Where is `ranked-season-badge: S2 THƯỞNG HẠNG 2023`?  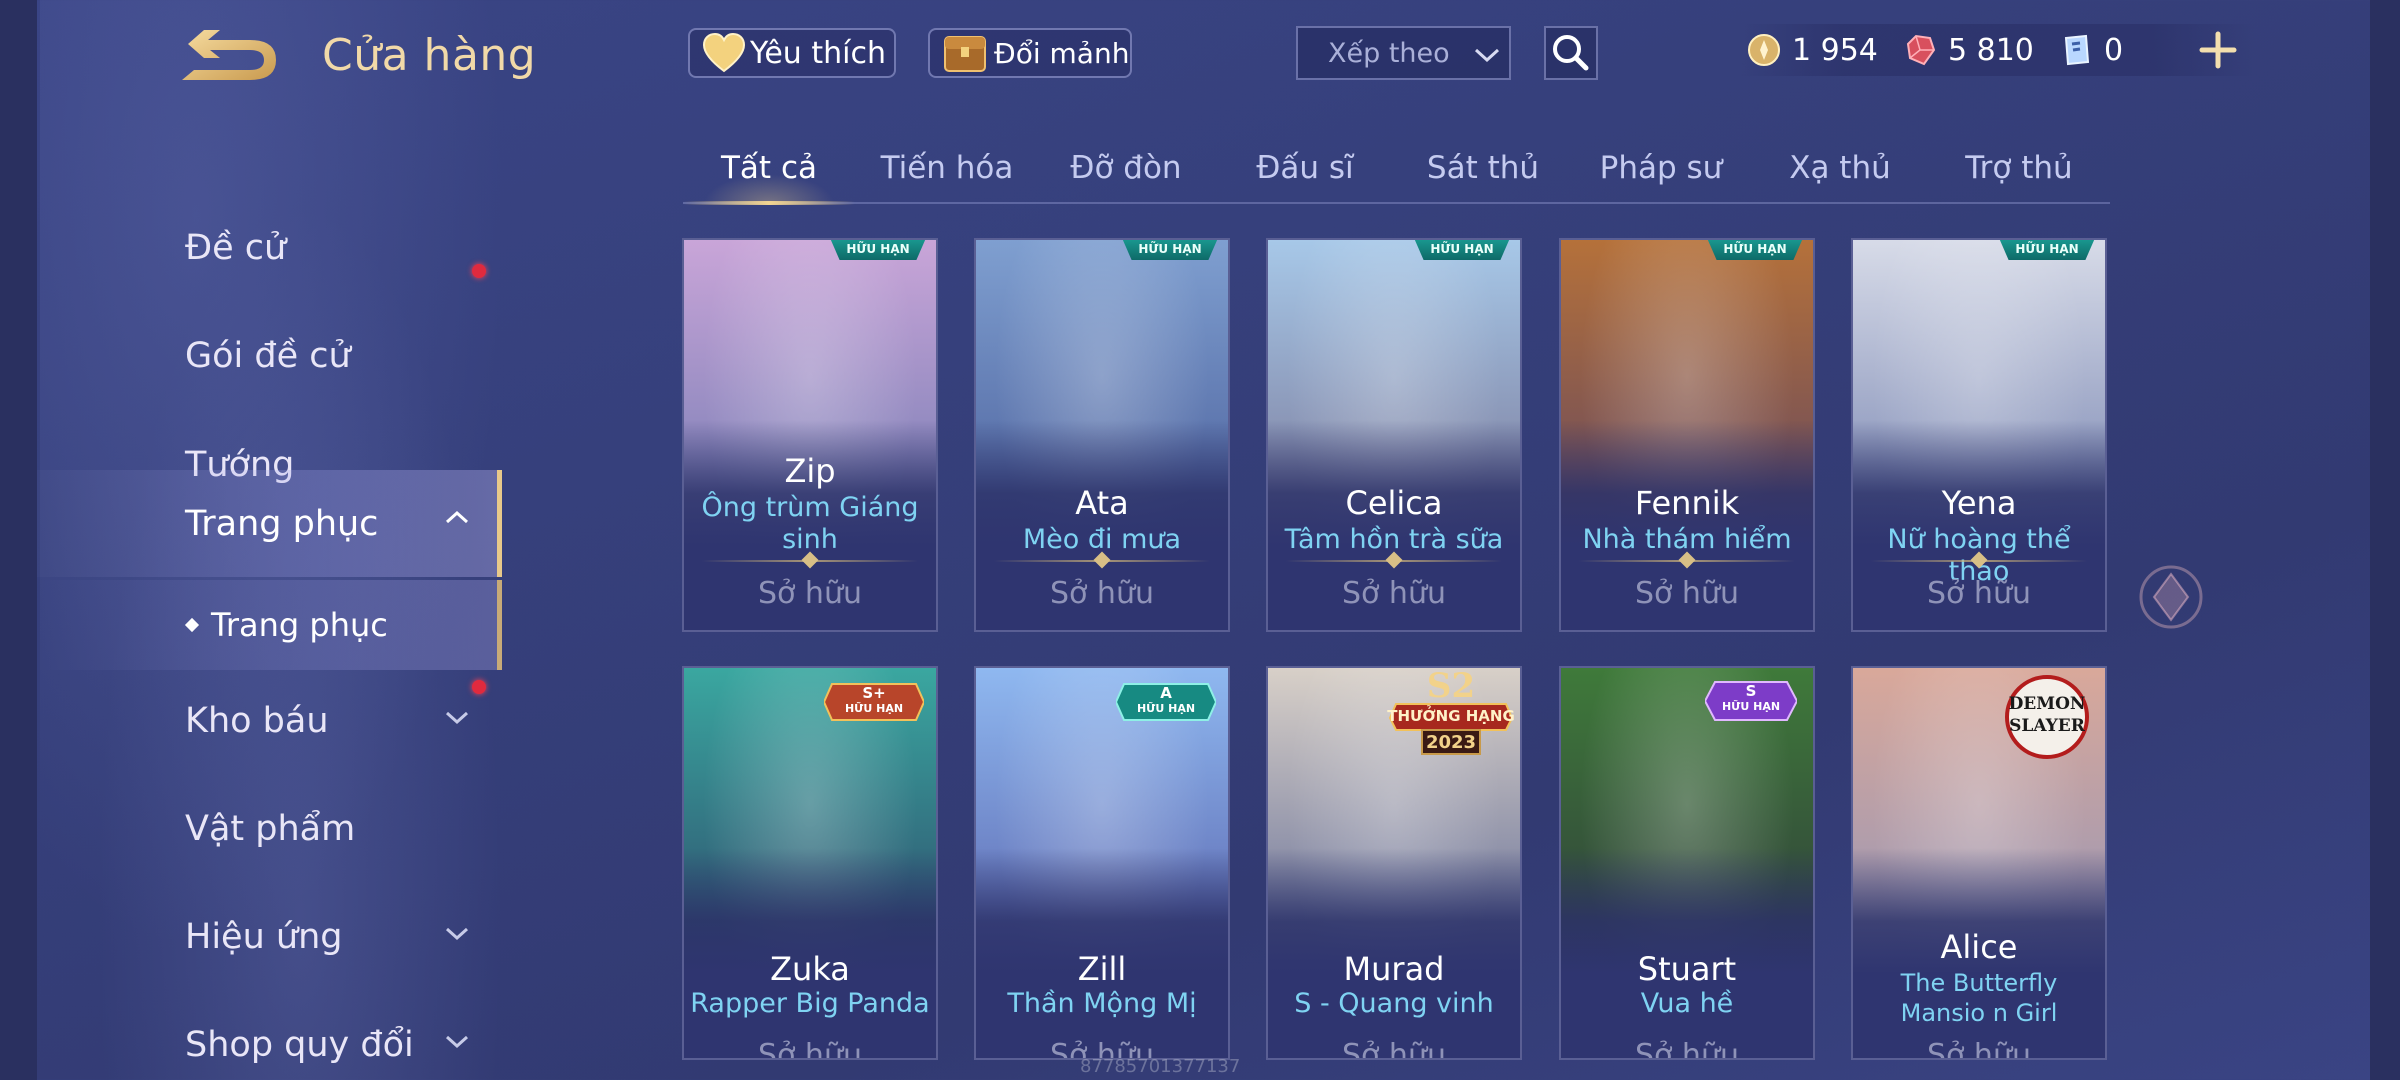 ranked-season-badge: S2 THƯỞNG HẠNG 2023 is located at coordinates (1451, 714).